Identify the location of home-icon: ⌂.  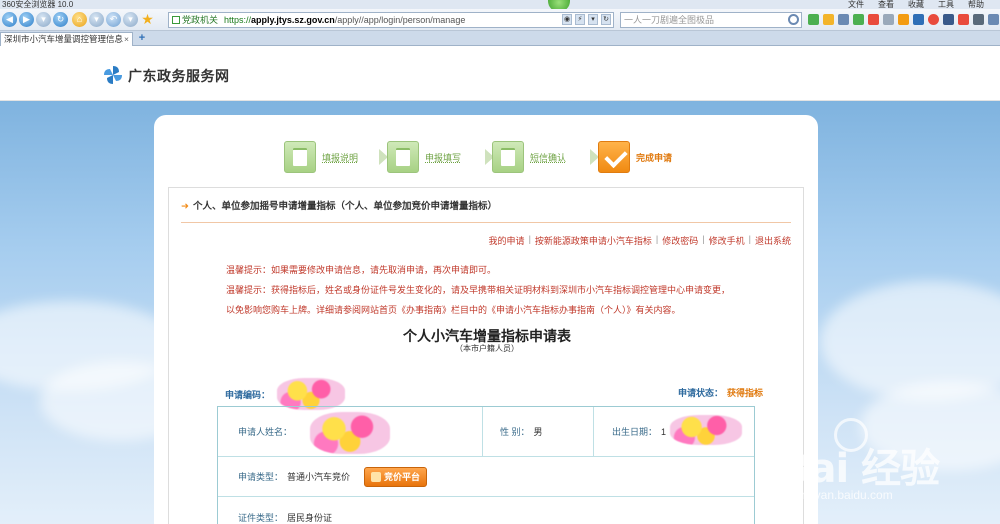
(79, 19).